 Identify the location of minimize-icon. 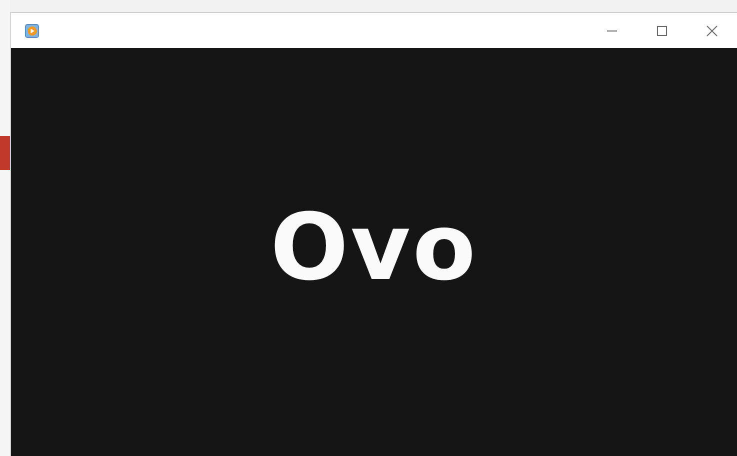
(612, 31).